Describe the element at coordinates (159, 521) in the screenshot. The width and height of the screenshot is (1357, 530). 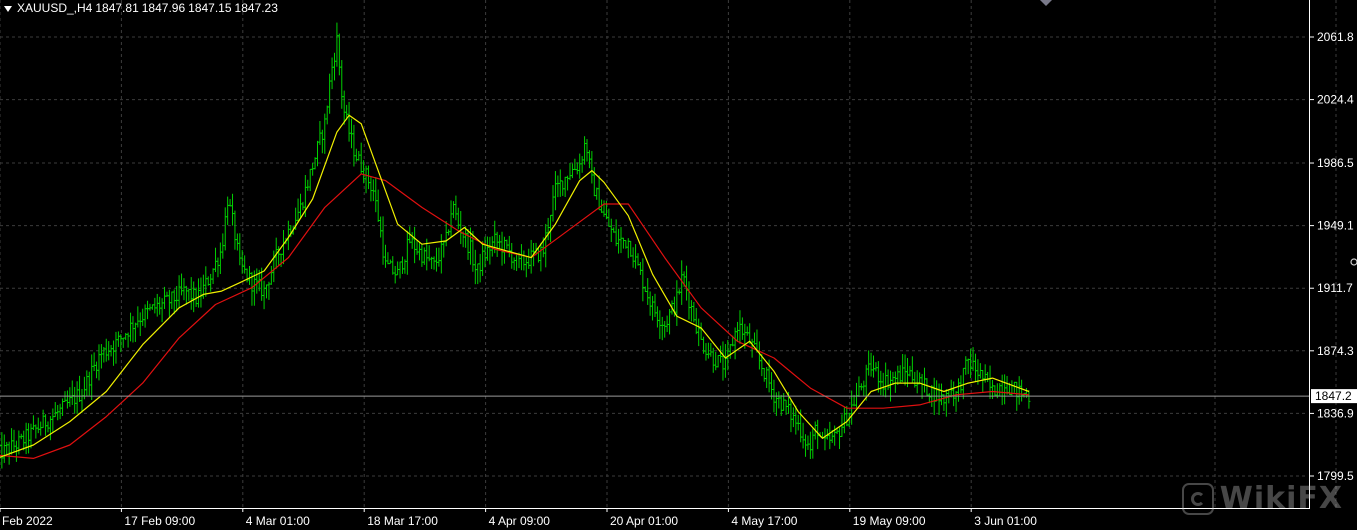
I see `time-tick-label: 17 Feb 09:00` at that location.